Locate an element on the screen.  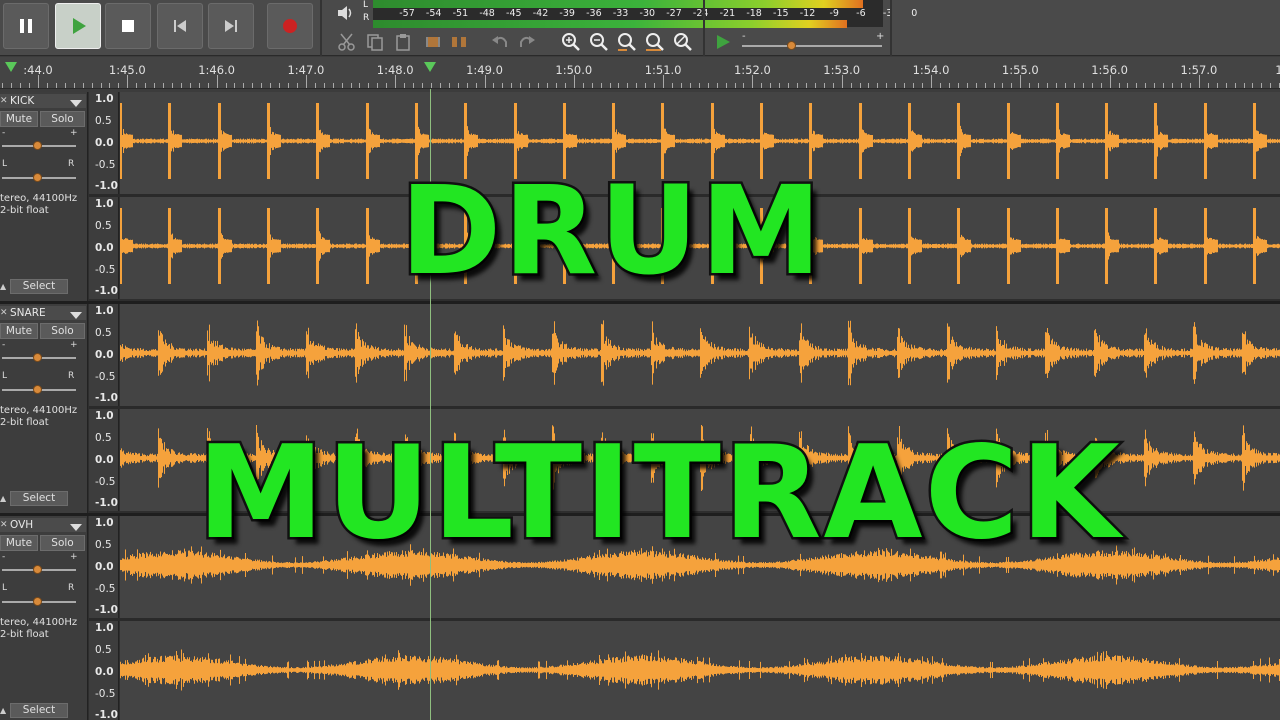
undo-icon is located at coordinates (500, 42).